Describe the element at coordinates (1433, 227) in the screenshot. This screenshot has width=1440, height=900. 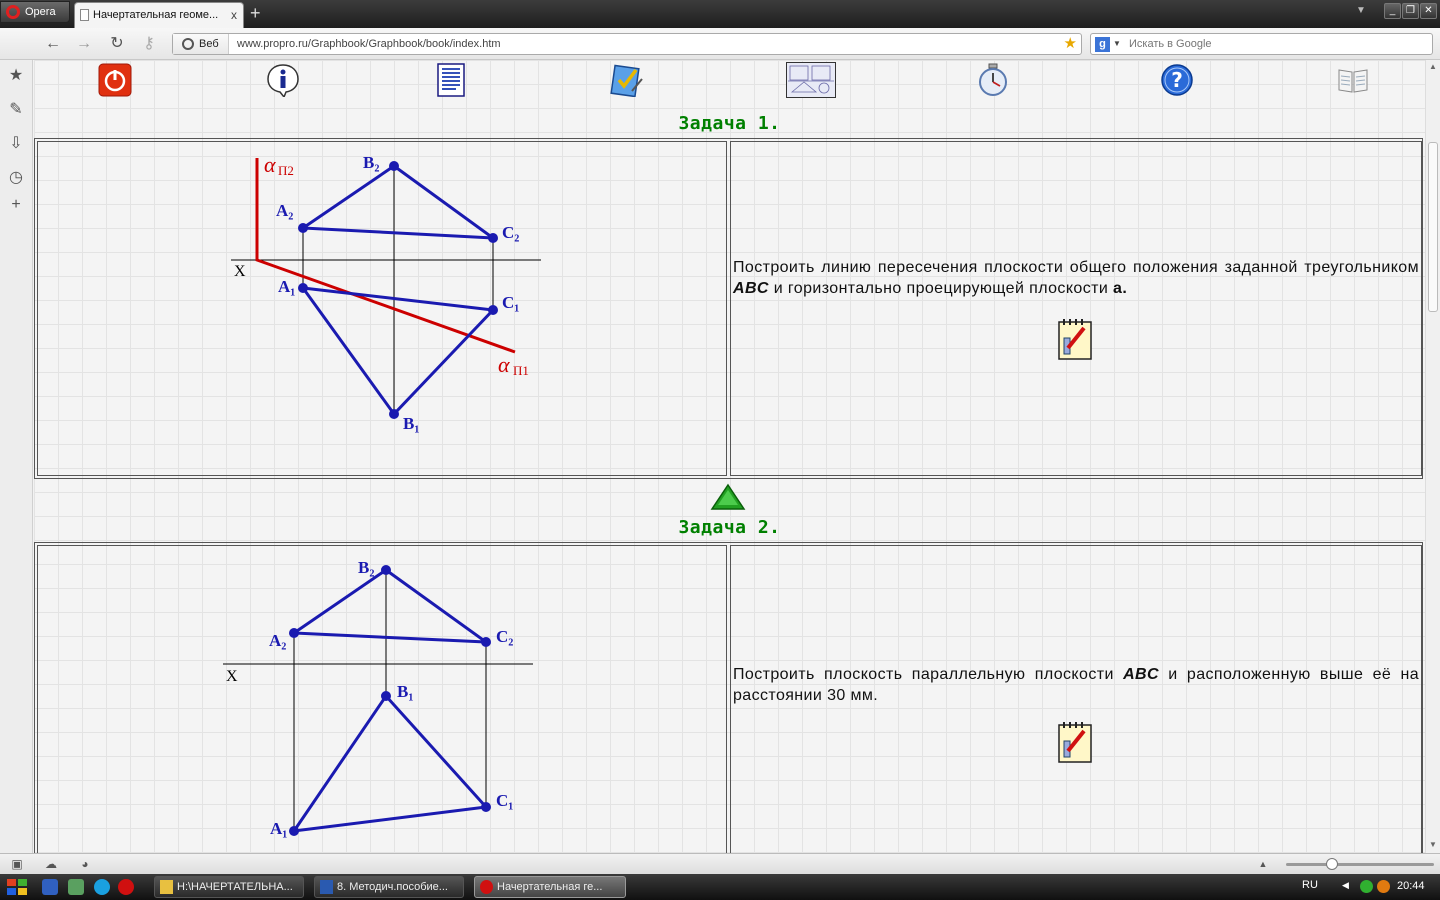
I see `scrollbar-thumb` at that location.